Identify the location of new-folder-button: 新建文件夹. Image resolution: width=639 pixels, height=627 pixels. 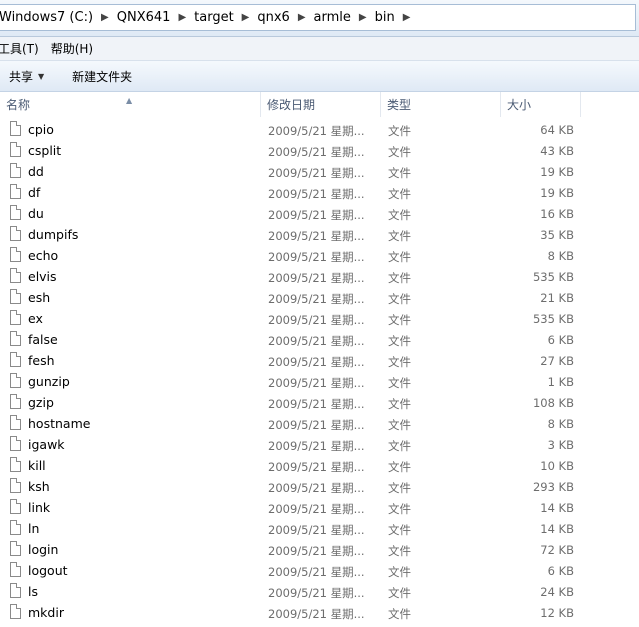
(102, 76).